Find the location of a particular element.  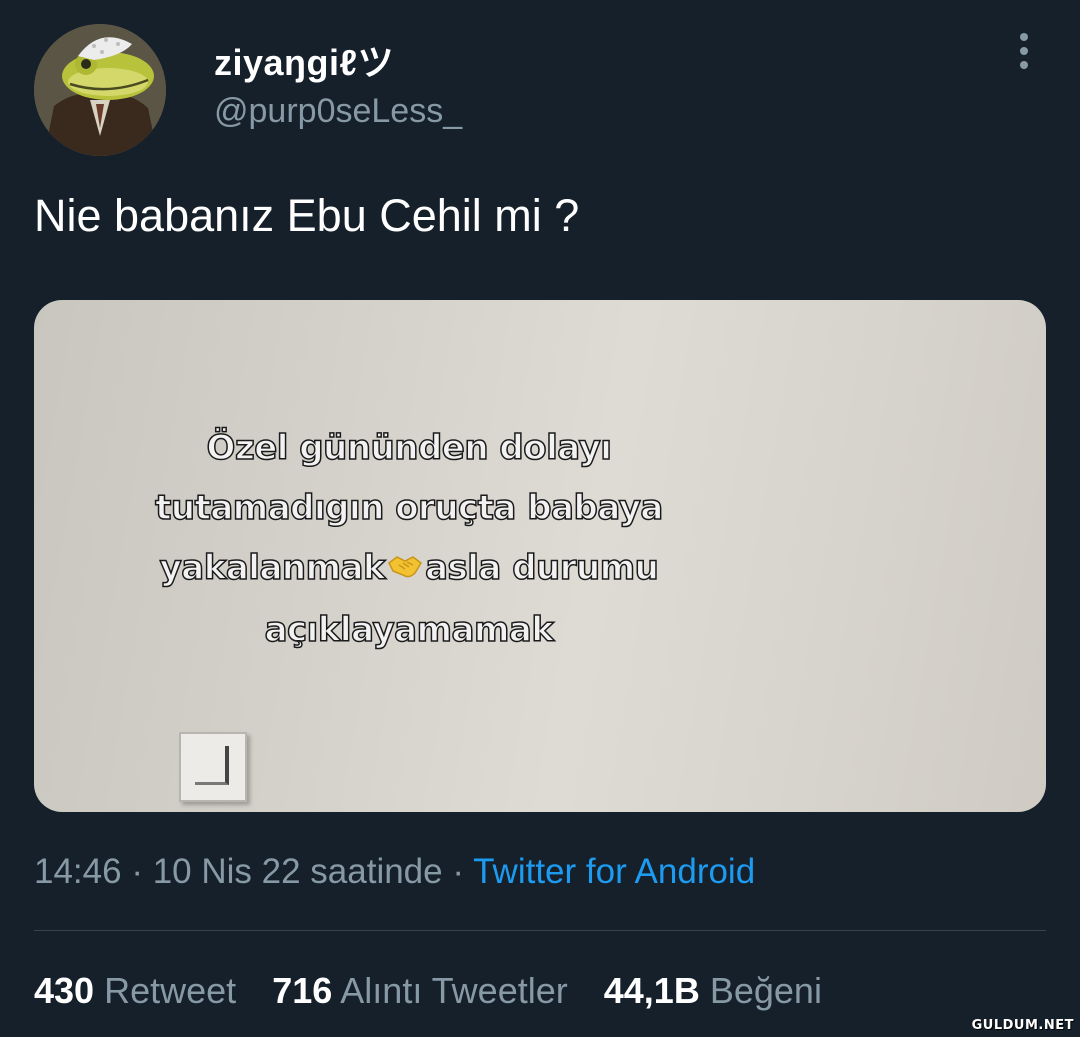

avatar is located at coordinates (100, 90).